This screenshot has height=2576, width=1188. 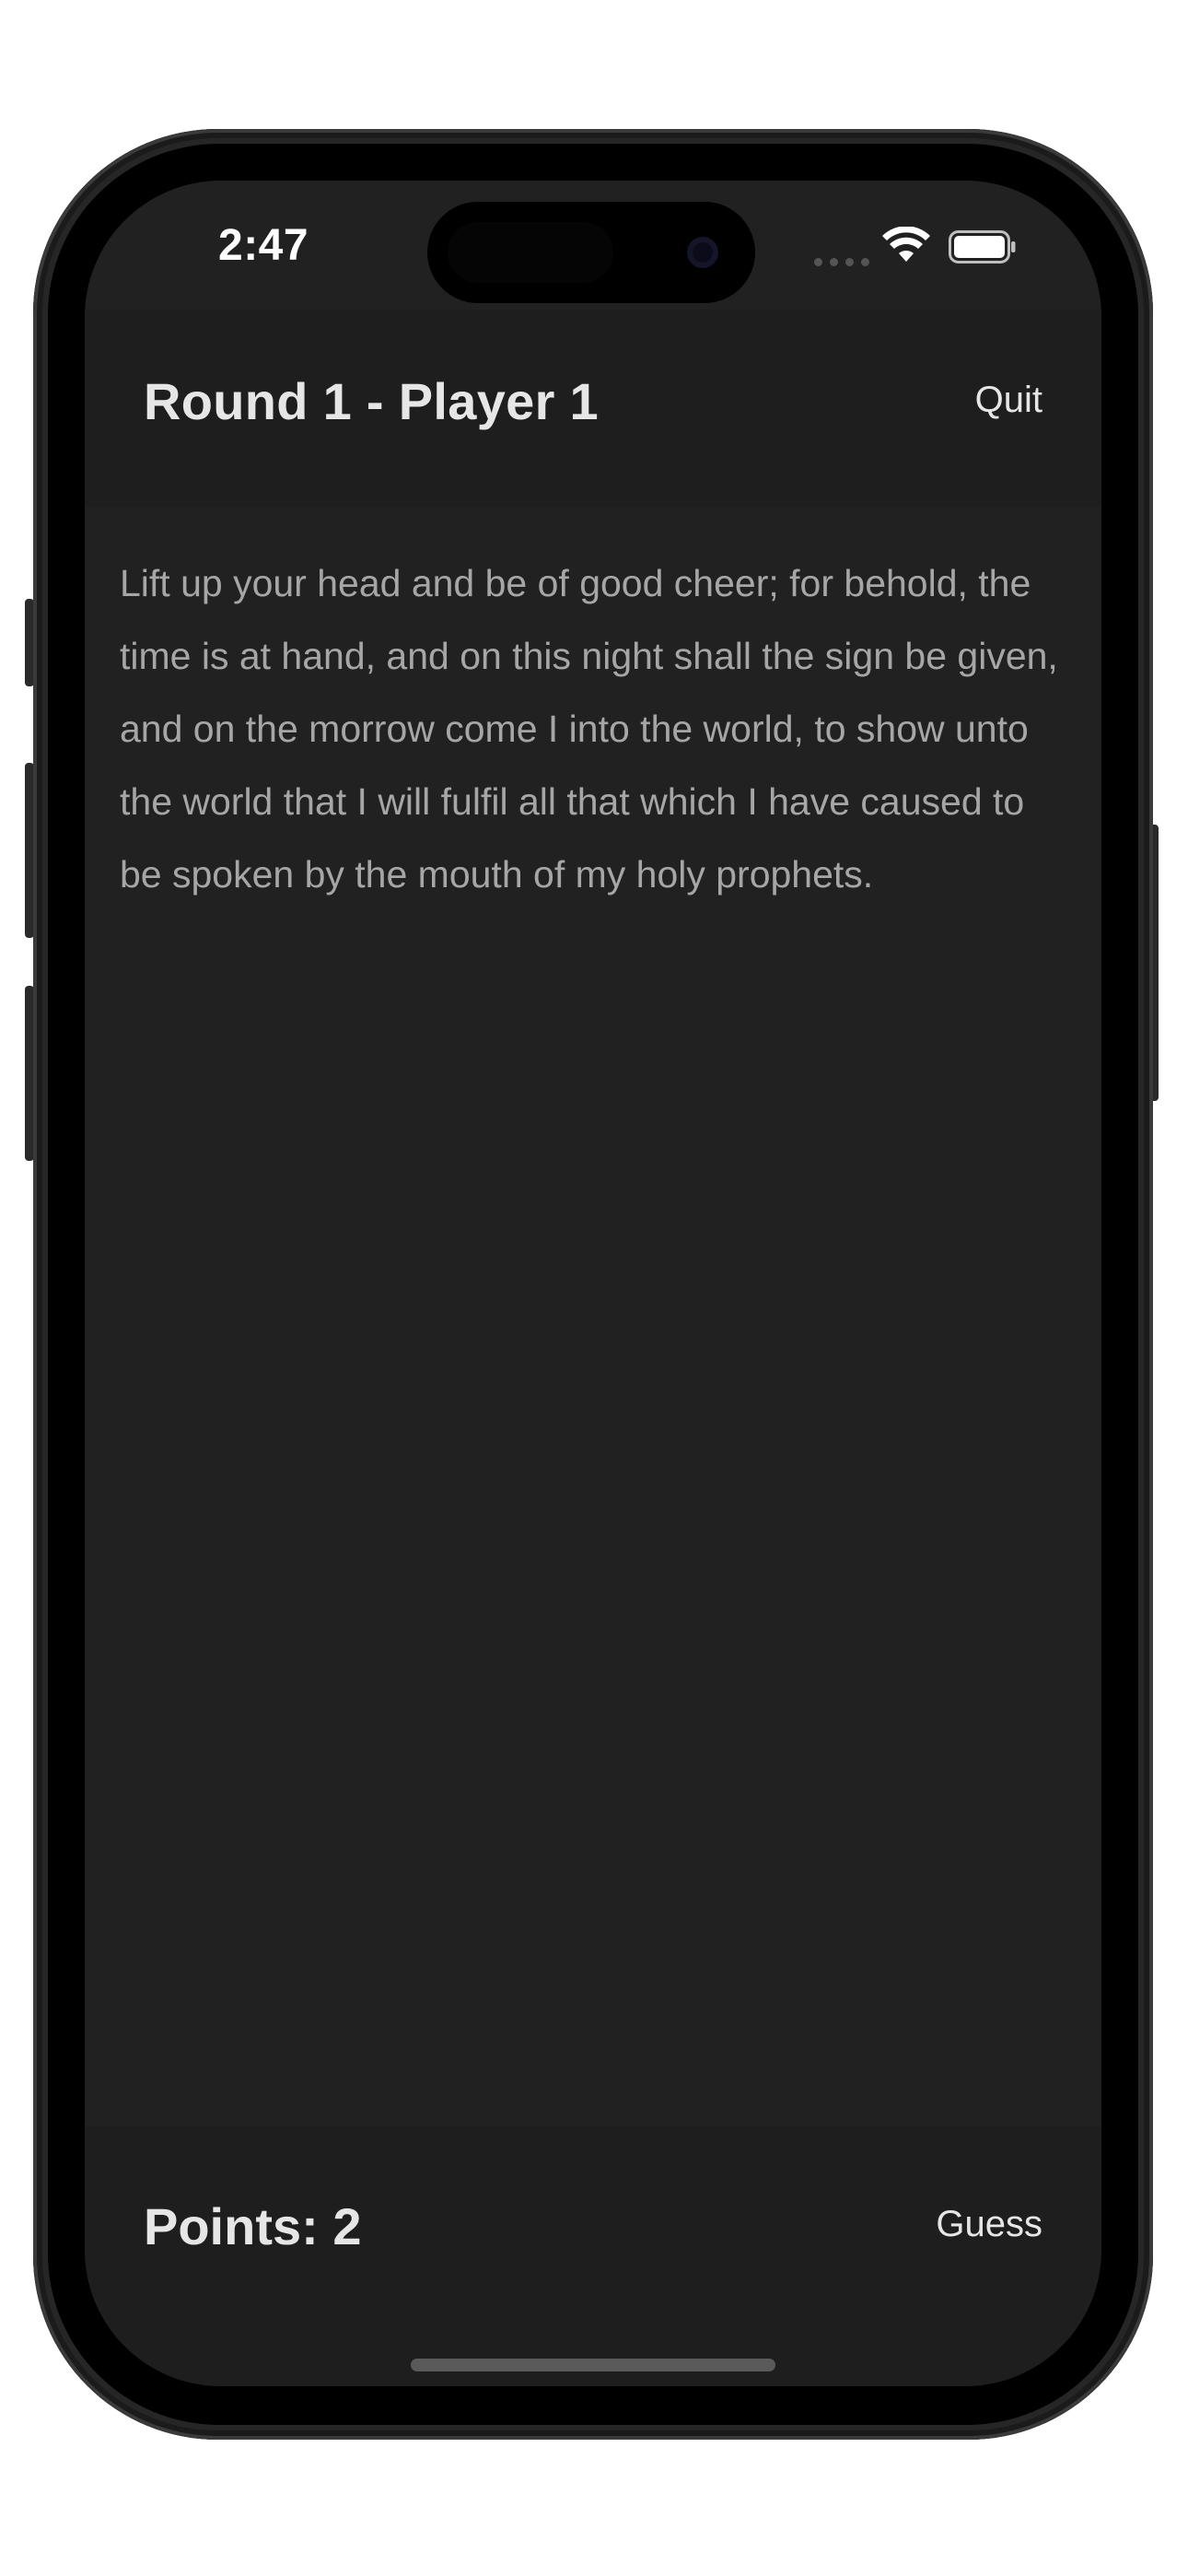 I want to click on front-camera-icon, so click(x=702, y=252).